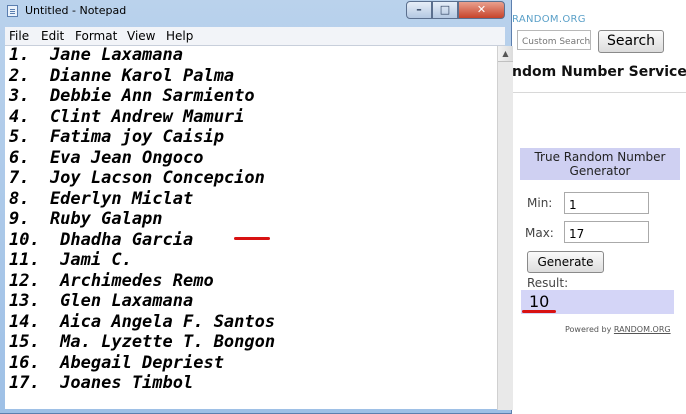 This screenshot has height=414, width=686. What do you see at coordinates (96, 55) in the screenshot?
I see `text-line: 1. Jane Laxamana` at bounding box center [96, 55].